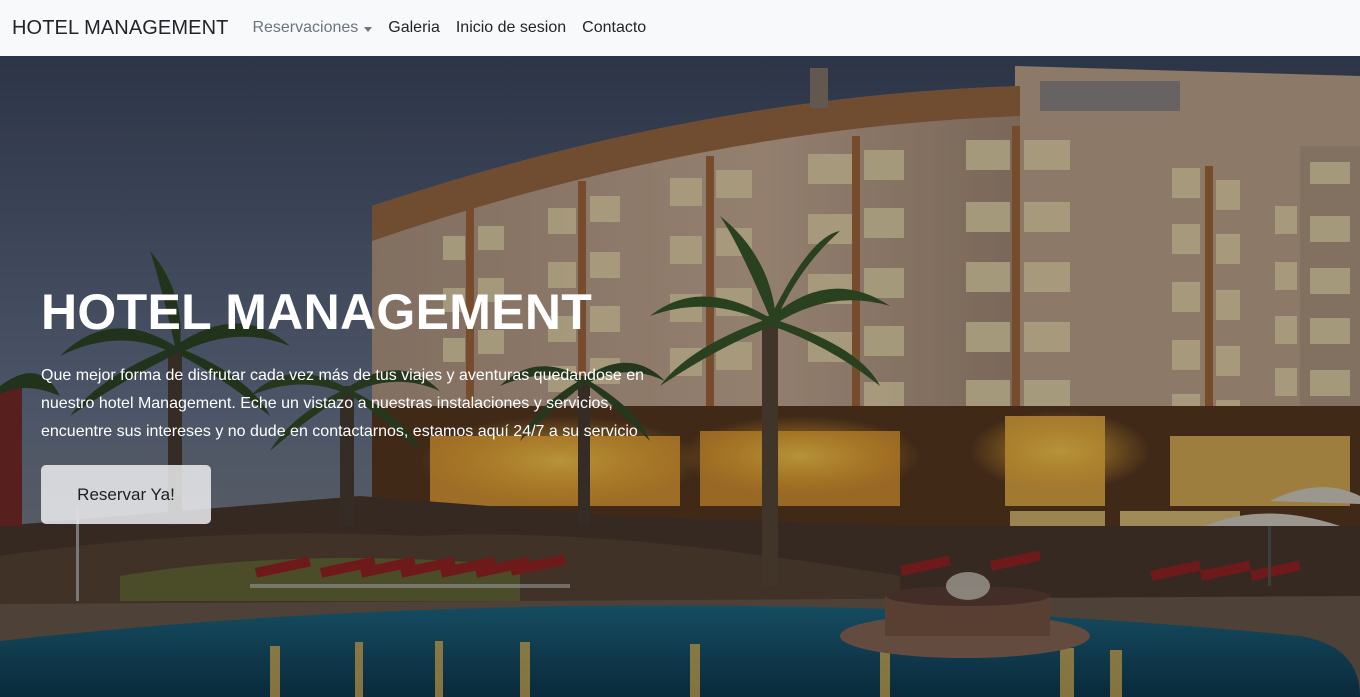 This screenshot has width=1360, height=697. I want to click on nav-item-contacto: Contacto, so click(614, 28).